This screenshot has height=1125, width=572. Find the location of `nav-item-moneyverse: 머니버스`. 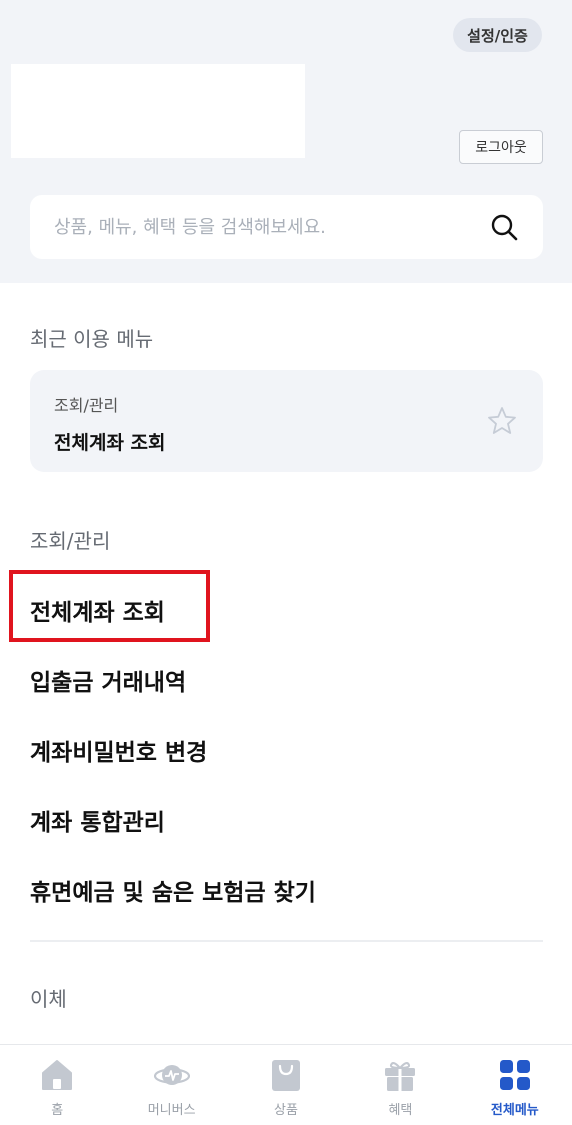

nav-item-moneyverse: 머니버스 is located at coordinates (171, 1085).